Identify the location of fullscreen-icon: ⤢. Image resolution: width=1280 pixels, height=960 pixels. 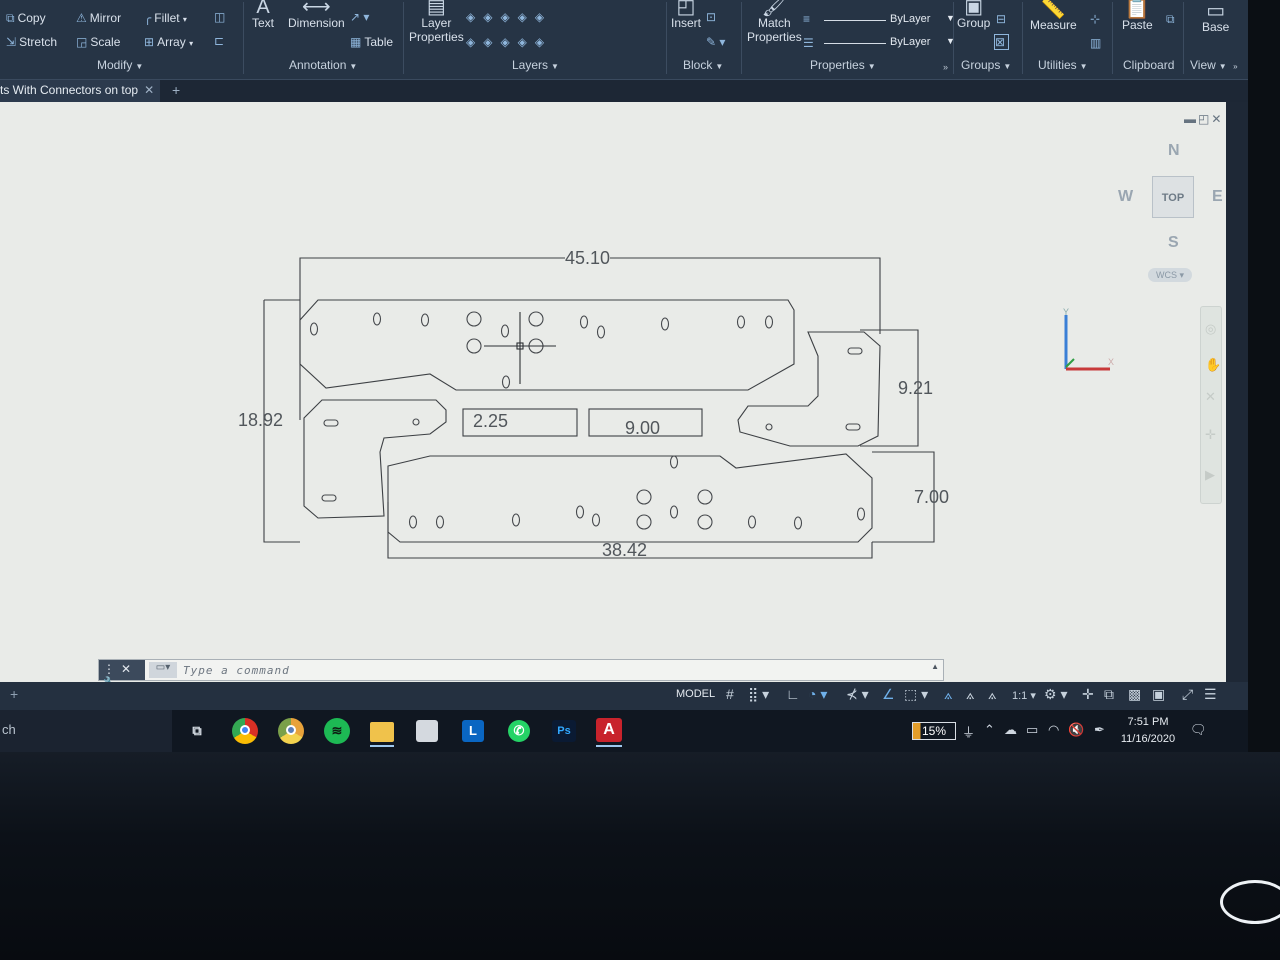
(1187, 694).